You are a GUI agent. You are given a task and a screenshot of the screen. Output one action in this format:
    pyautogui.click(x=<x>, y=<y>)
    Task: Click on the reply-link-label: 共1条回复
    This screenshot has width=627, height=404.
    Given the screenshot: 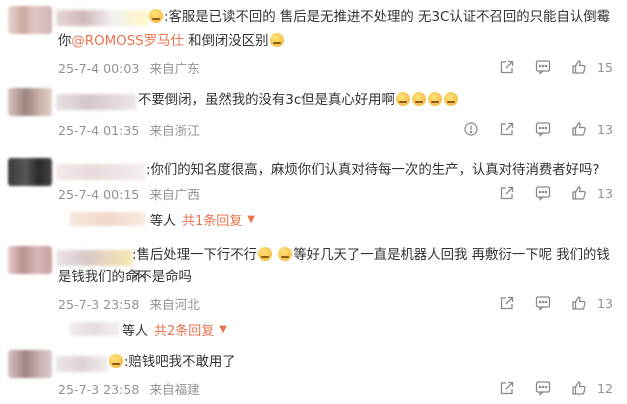 What is the action you would take?
    pyautogui.click(x=212, y=221)
    